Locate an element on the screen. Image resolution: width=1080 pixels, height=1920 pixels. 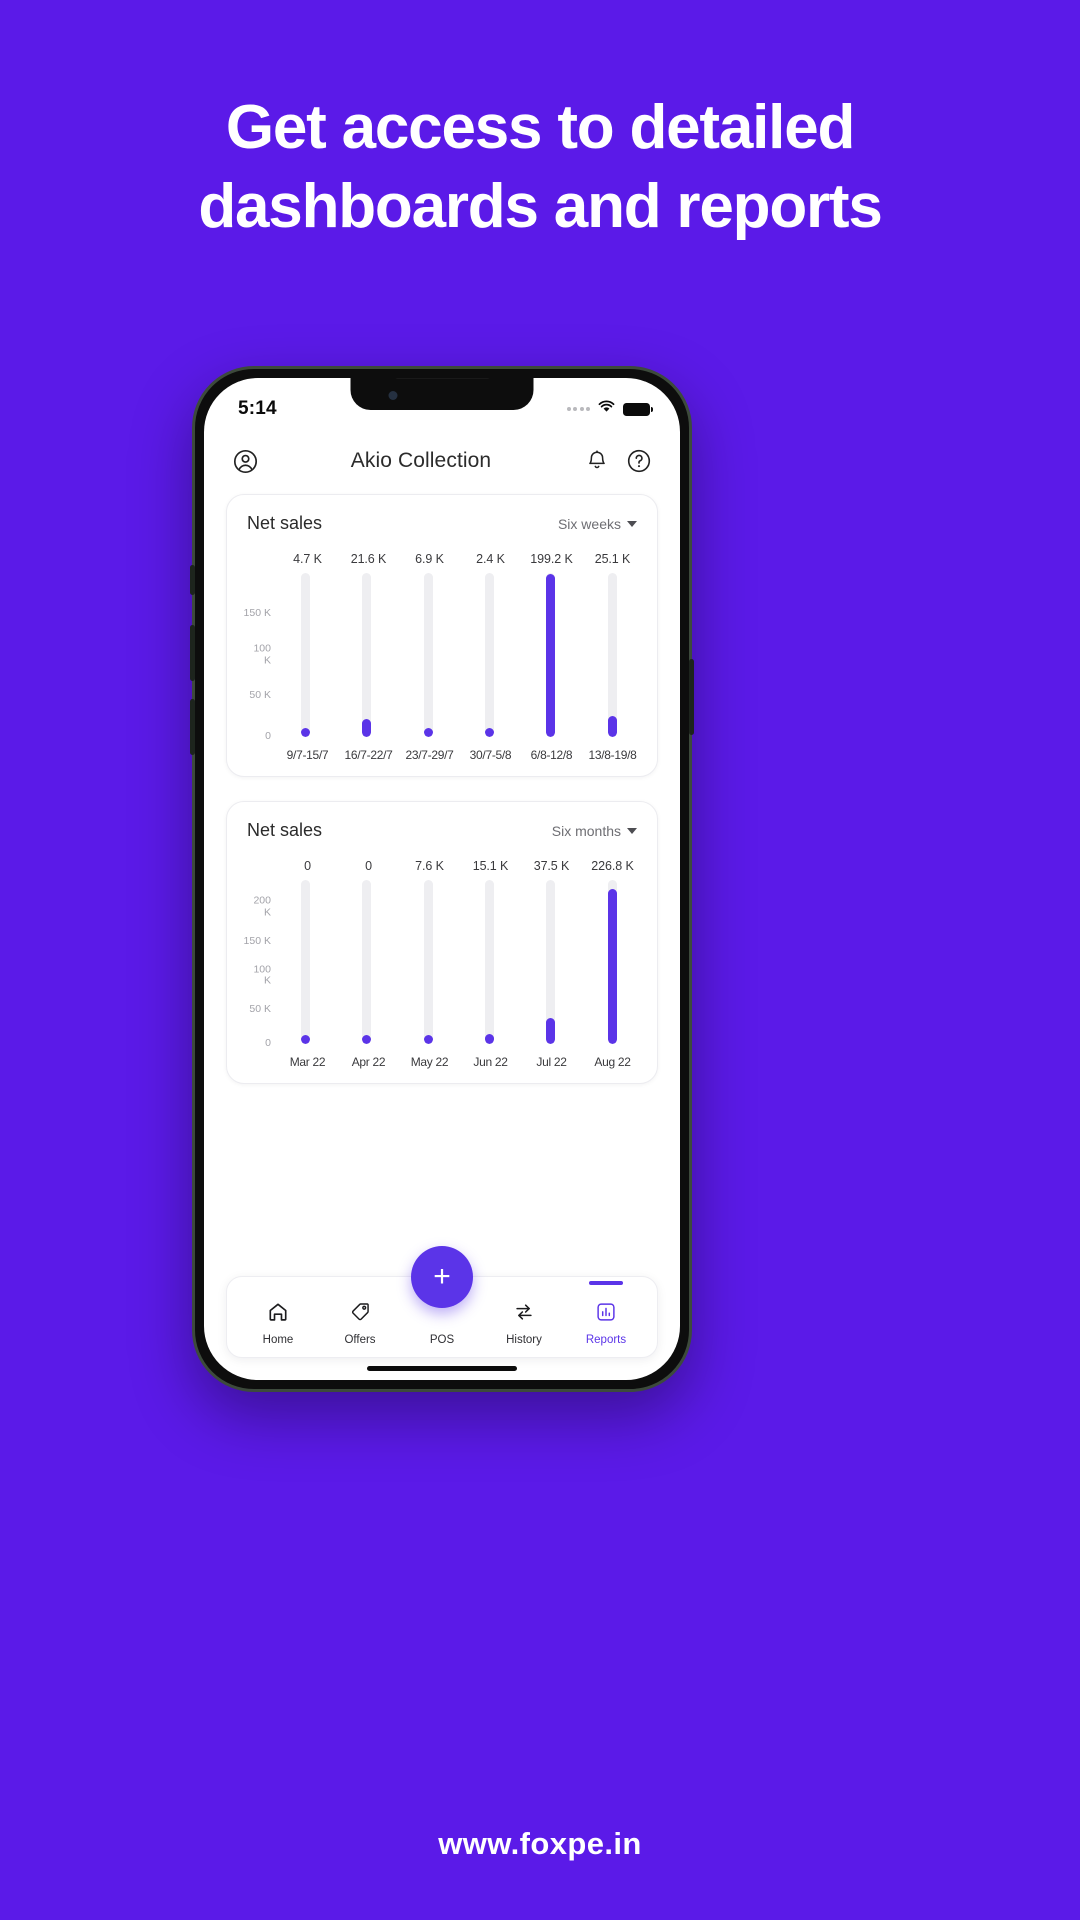
nav-label: Reports is located at coordinates (606, 1340).